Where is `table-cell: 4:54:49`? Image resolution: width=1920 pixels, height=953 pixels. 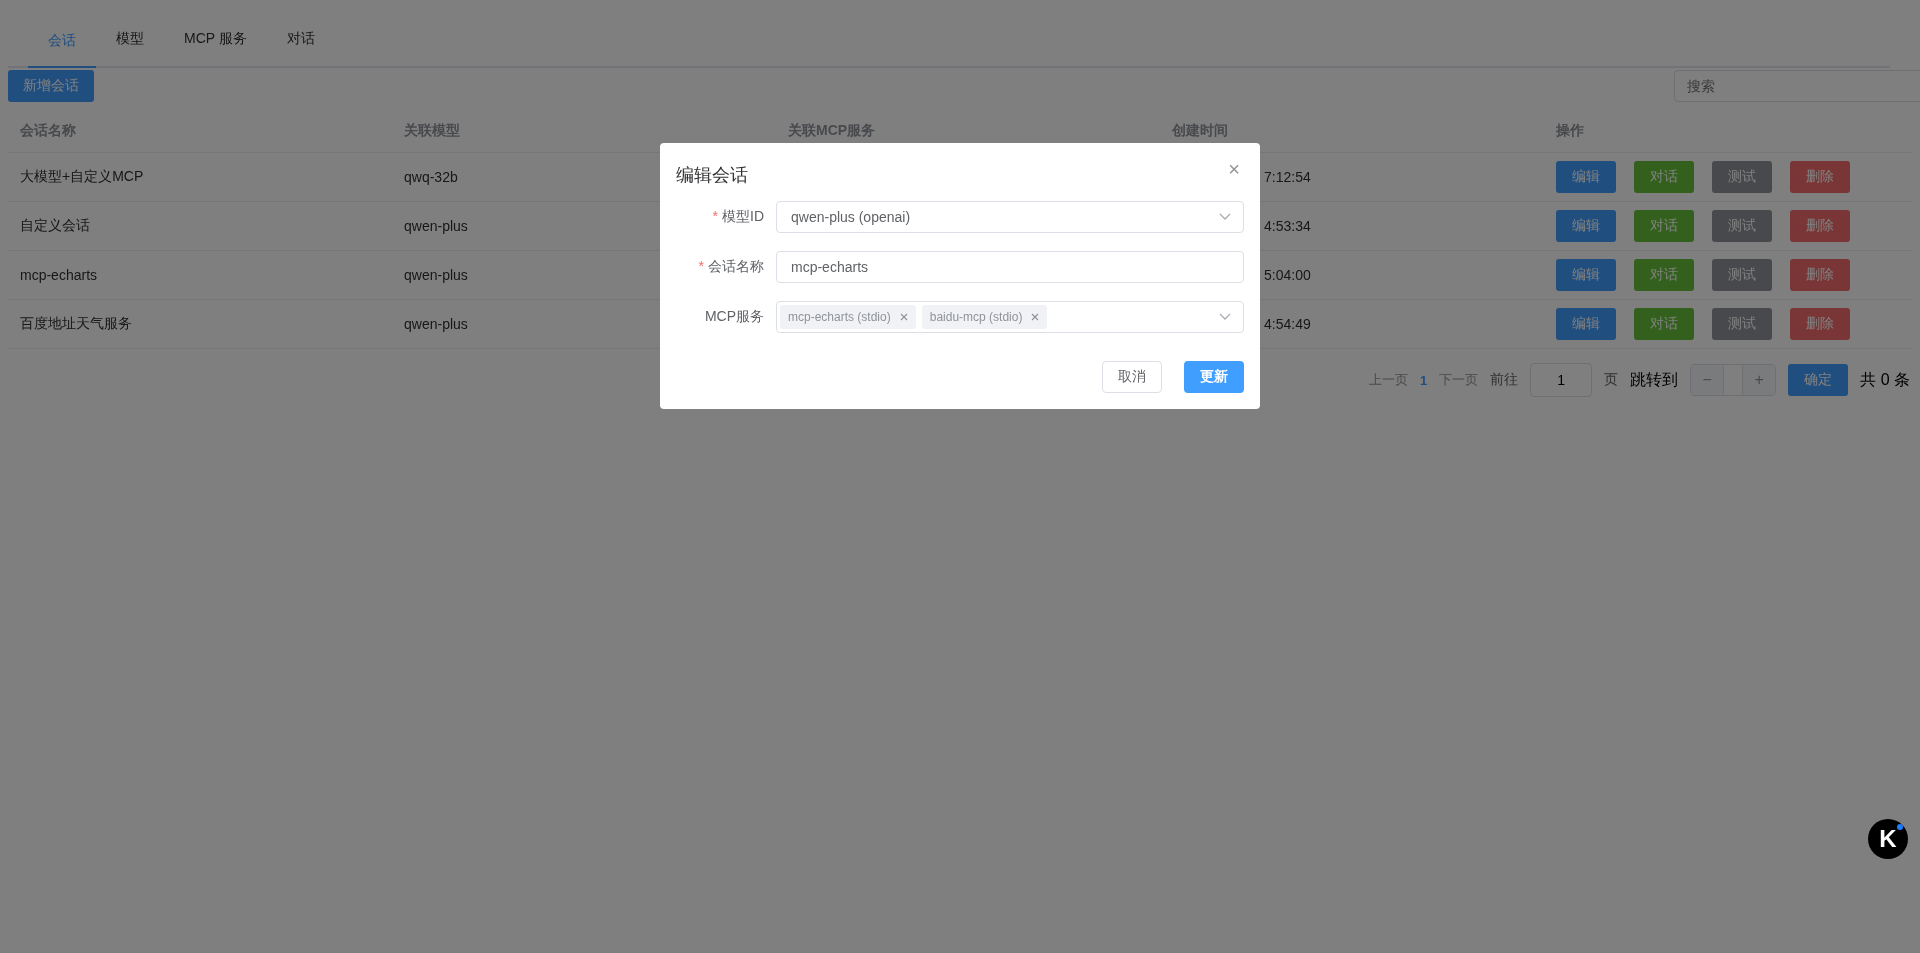
table-cell: 4:54:49 is located at coordinates (1287, 324).